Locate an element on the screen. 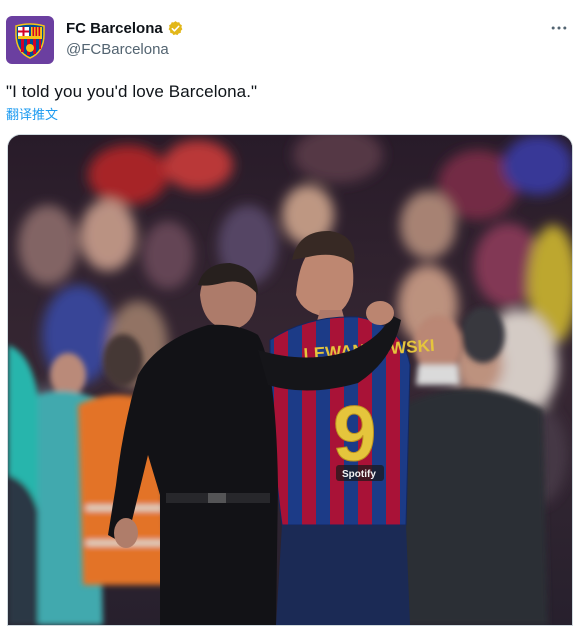  fcb-crest-icon is located at coordinates (30, 41).